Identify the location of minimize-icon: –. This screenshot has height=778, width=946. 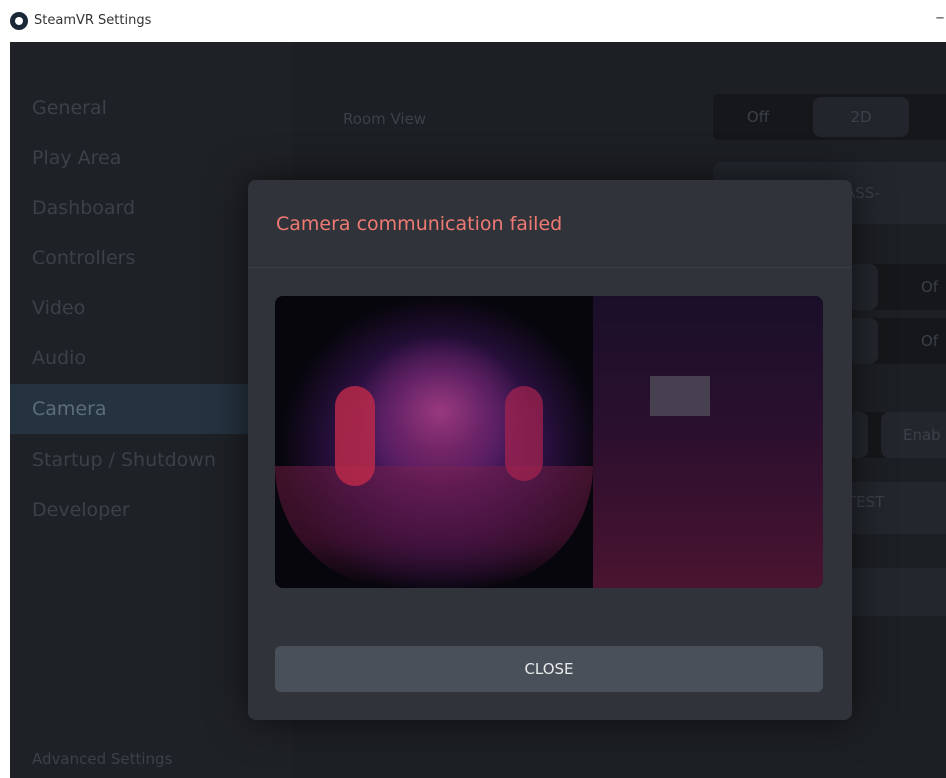
(940, 18).